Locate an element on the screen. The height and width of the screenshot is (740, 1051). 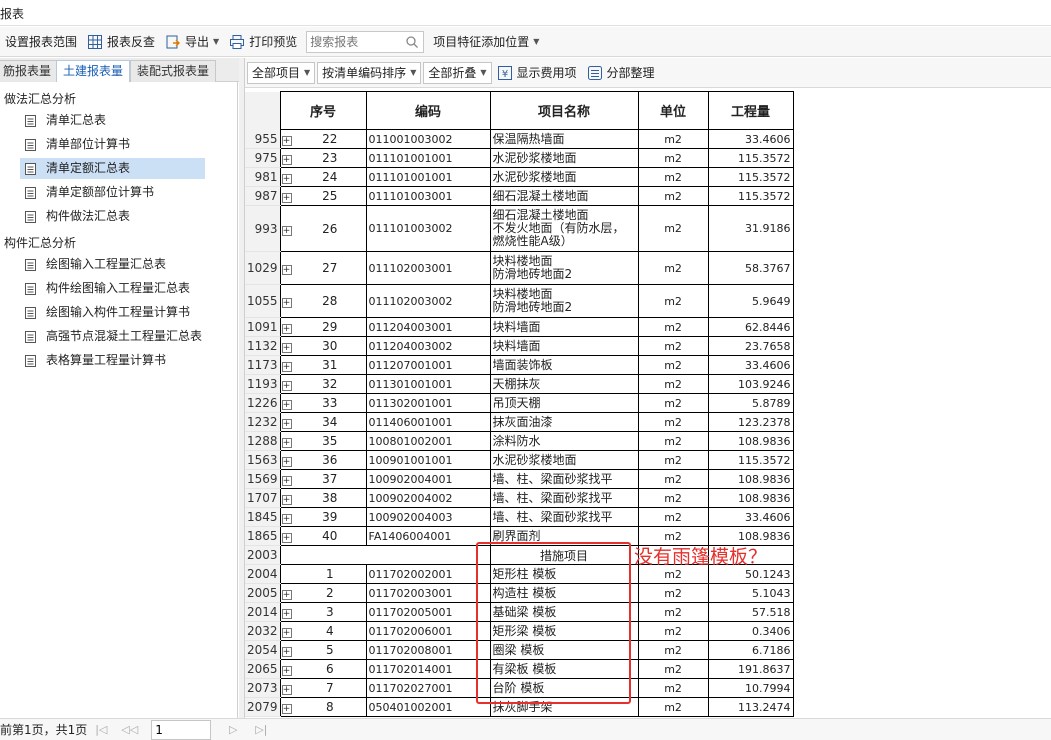
next-page-icon: ▷ is located at coordinates (233, 730).